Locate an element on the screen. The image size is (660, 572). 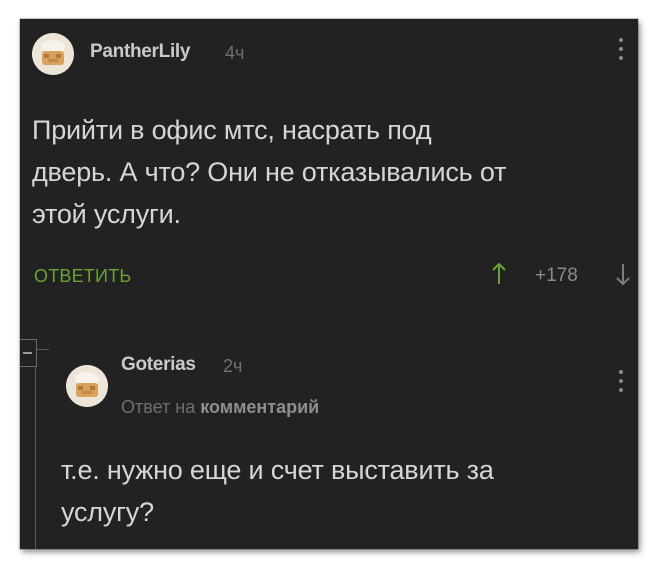
arrow-down-icon is located at coordinates (623, 276).